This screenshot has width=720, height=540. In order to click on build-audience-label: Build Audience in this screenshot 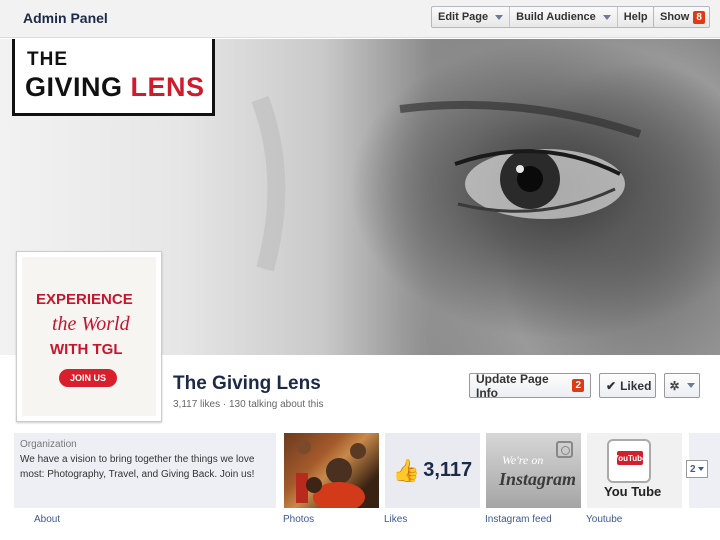, I will do `click(556, 17)`.